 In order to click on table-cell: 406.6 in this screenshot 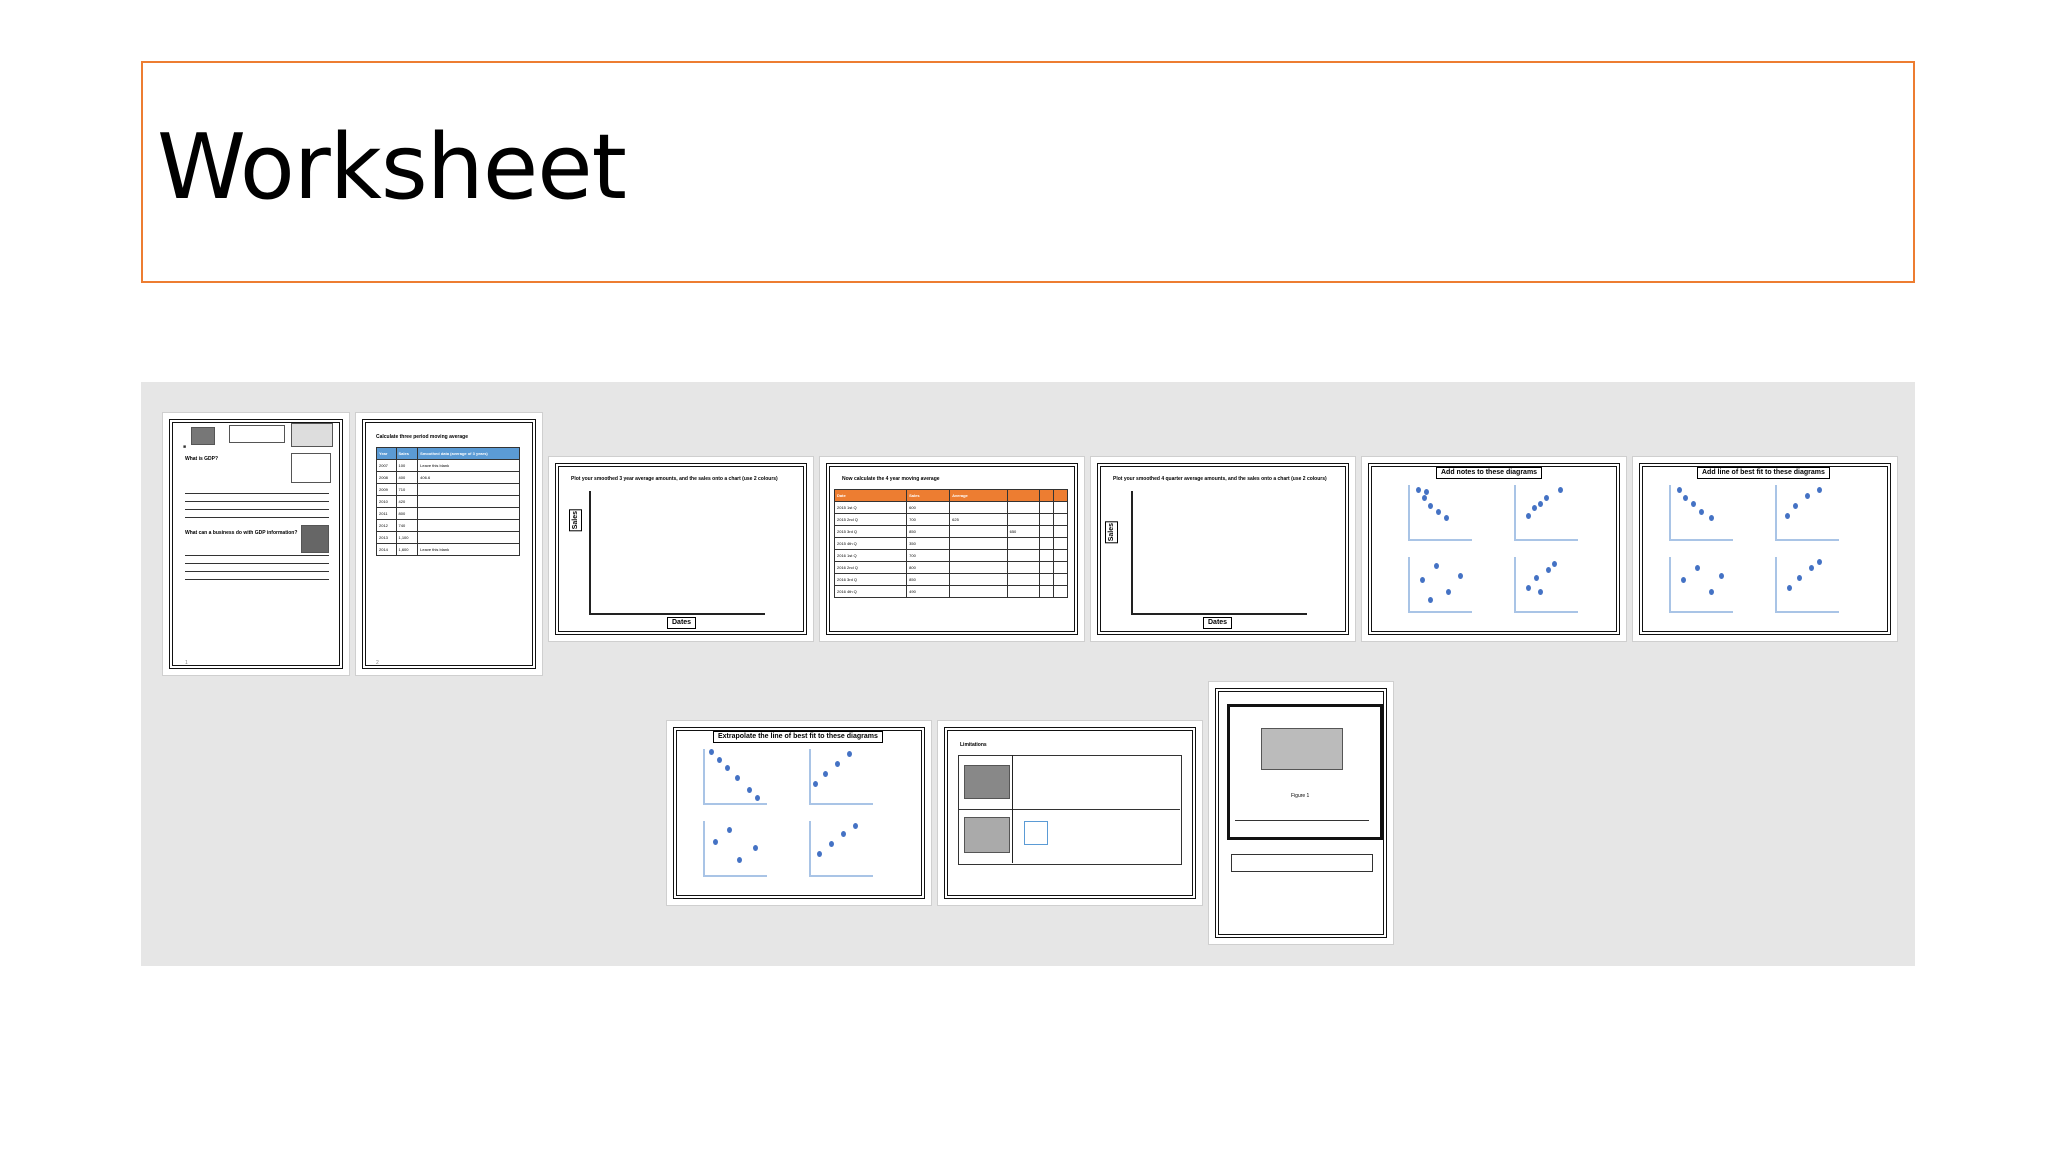, I will do `click(468, 477)`.